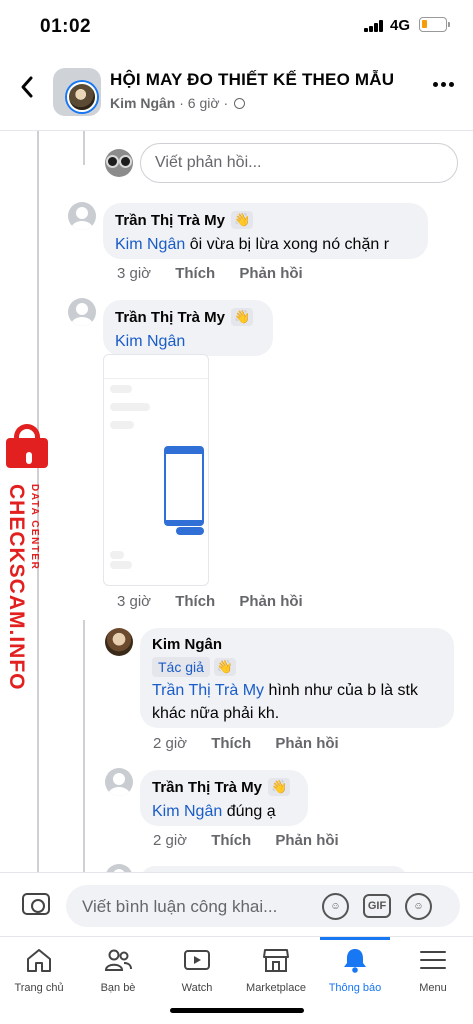  Describe the element at coordinates (240, 103) in the screenshot. I see `globe-icon` at that location.